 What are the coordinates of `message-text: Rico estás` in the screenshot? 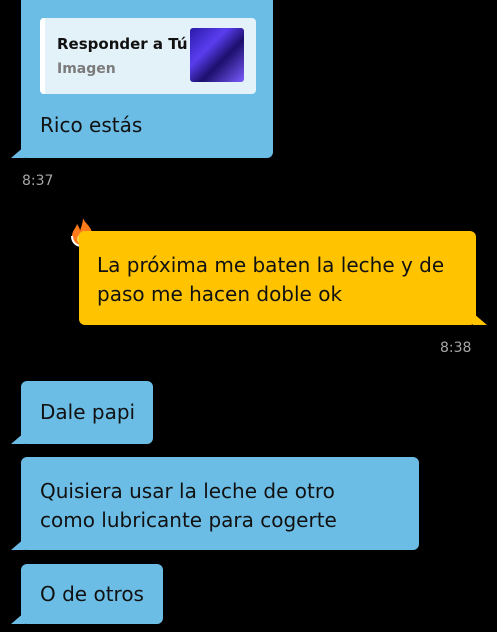 It's located at (91, 125).